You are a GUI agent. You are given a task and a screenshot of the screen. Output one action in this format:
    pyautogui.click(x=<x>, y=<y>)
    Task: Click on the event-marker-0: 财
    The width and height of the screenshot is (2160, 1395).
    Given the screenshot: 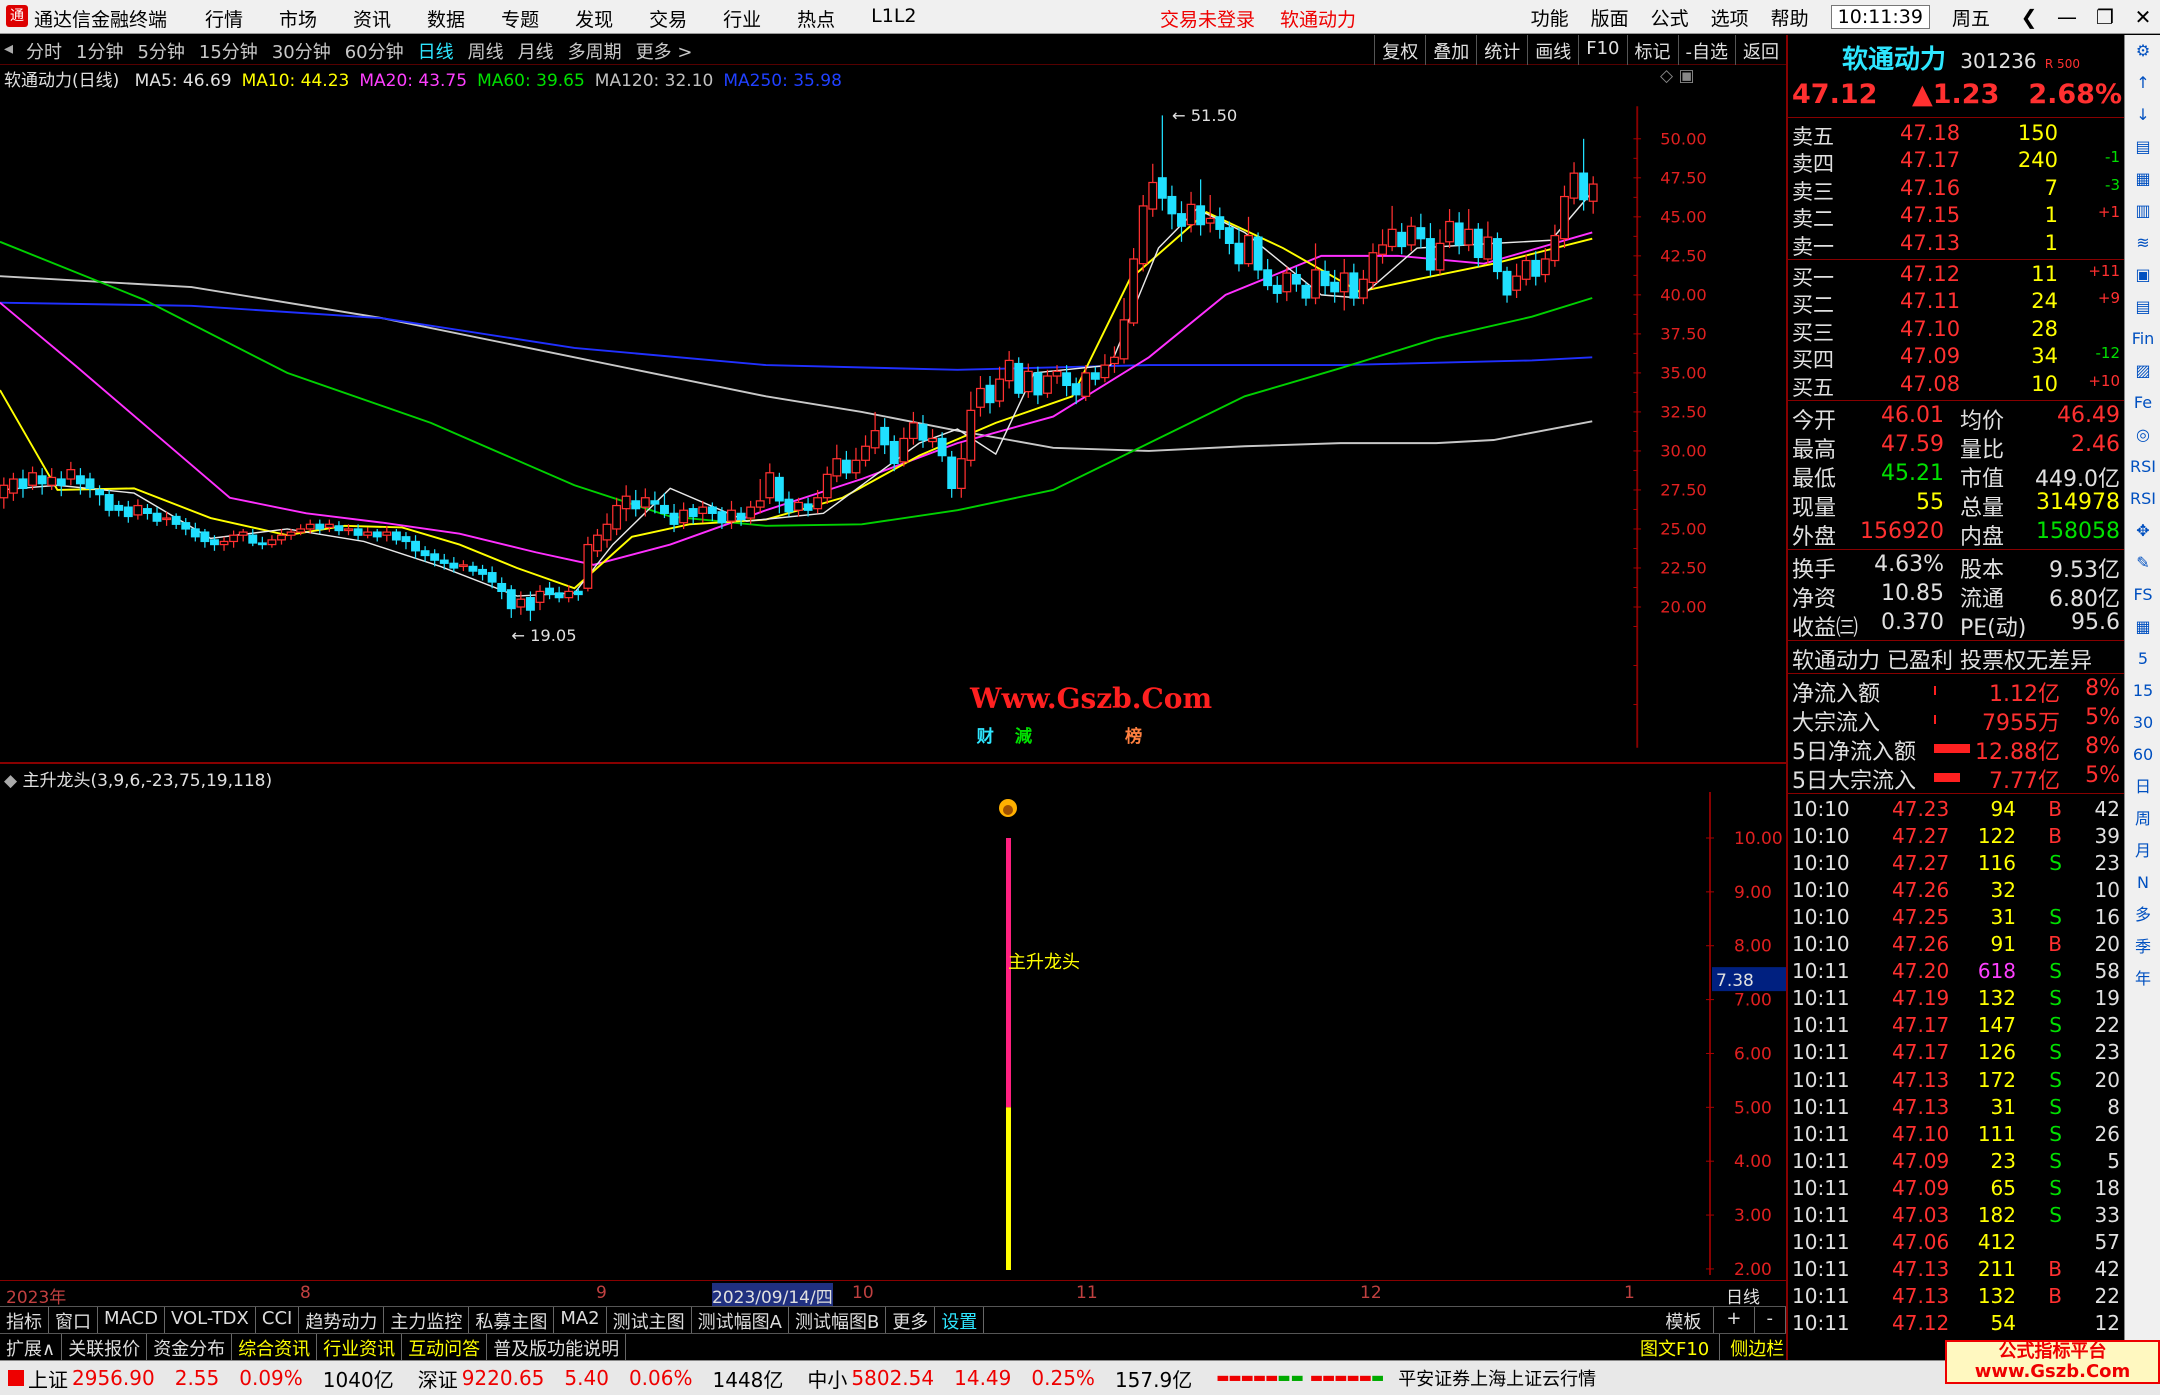 What is the action you would take?
    pyautogui.click(x=985, y=736)
    